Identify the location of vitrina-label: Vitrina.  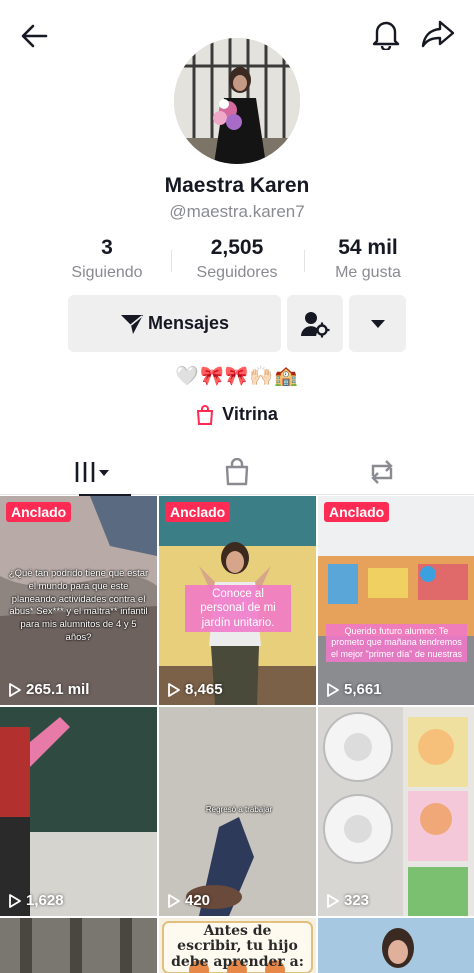
(250, 414).